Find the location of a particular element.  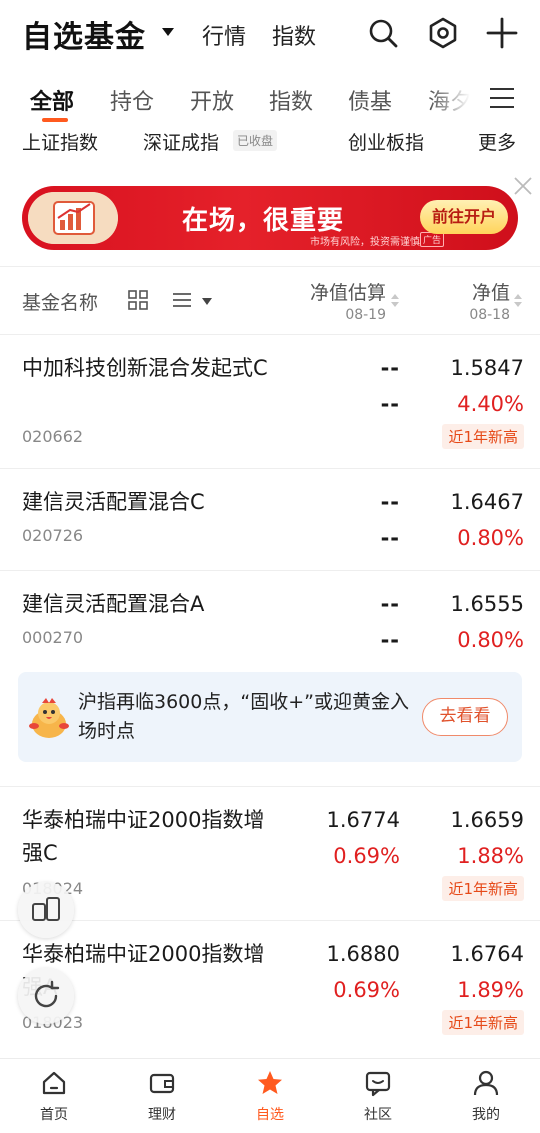

index-shenzhen: 深证成指 is located at coordinates (181, 141).